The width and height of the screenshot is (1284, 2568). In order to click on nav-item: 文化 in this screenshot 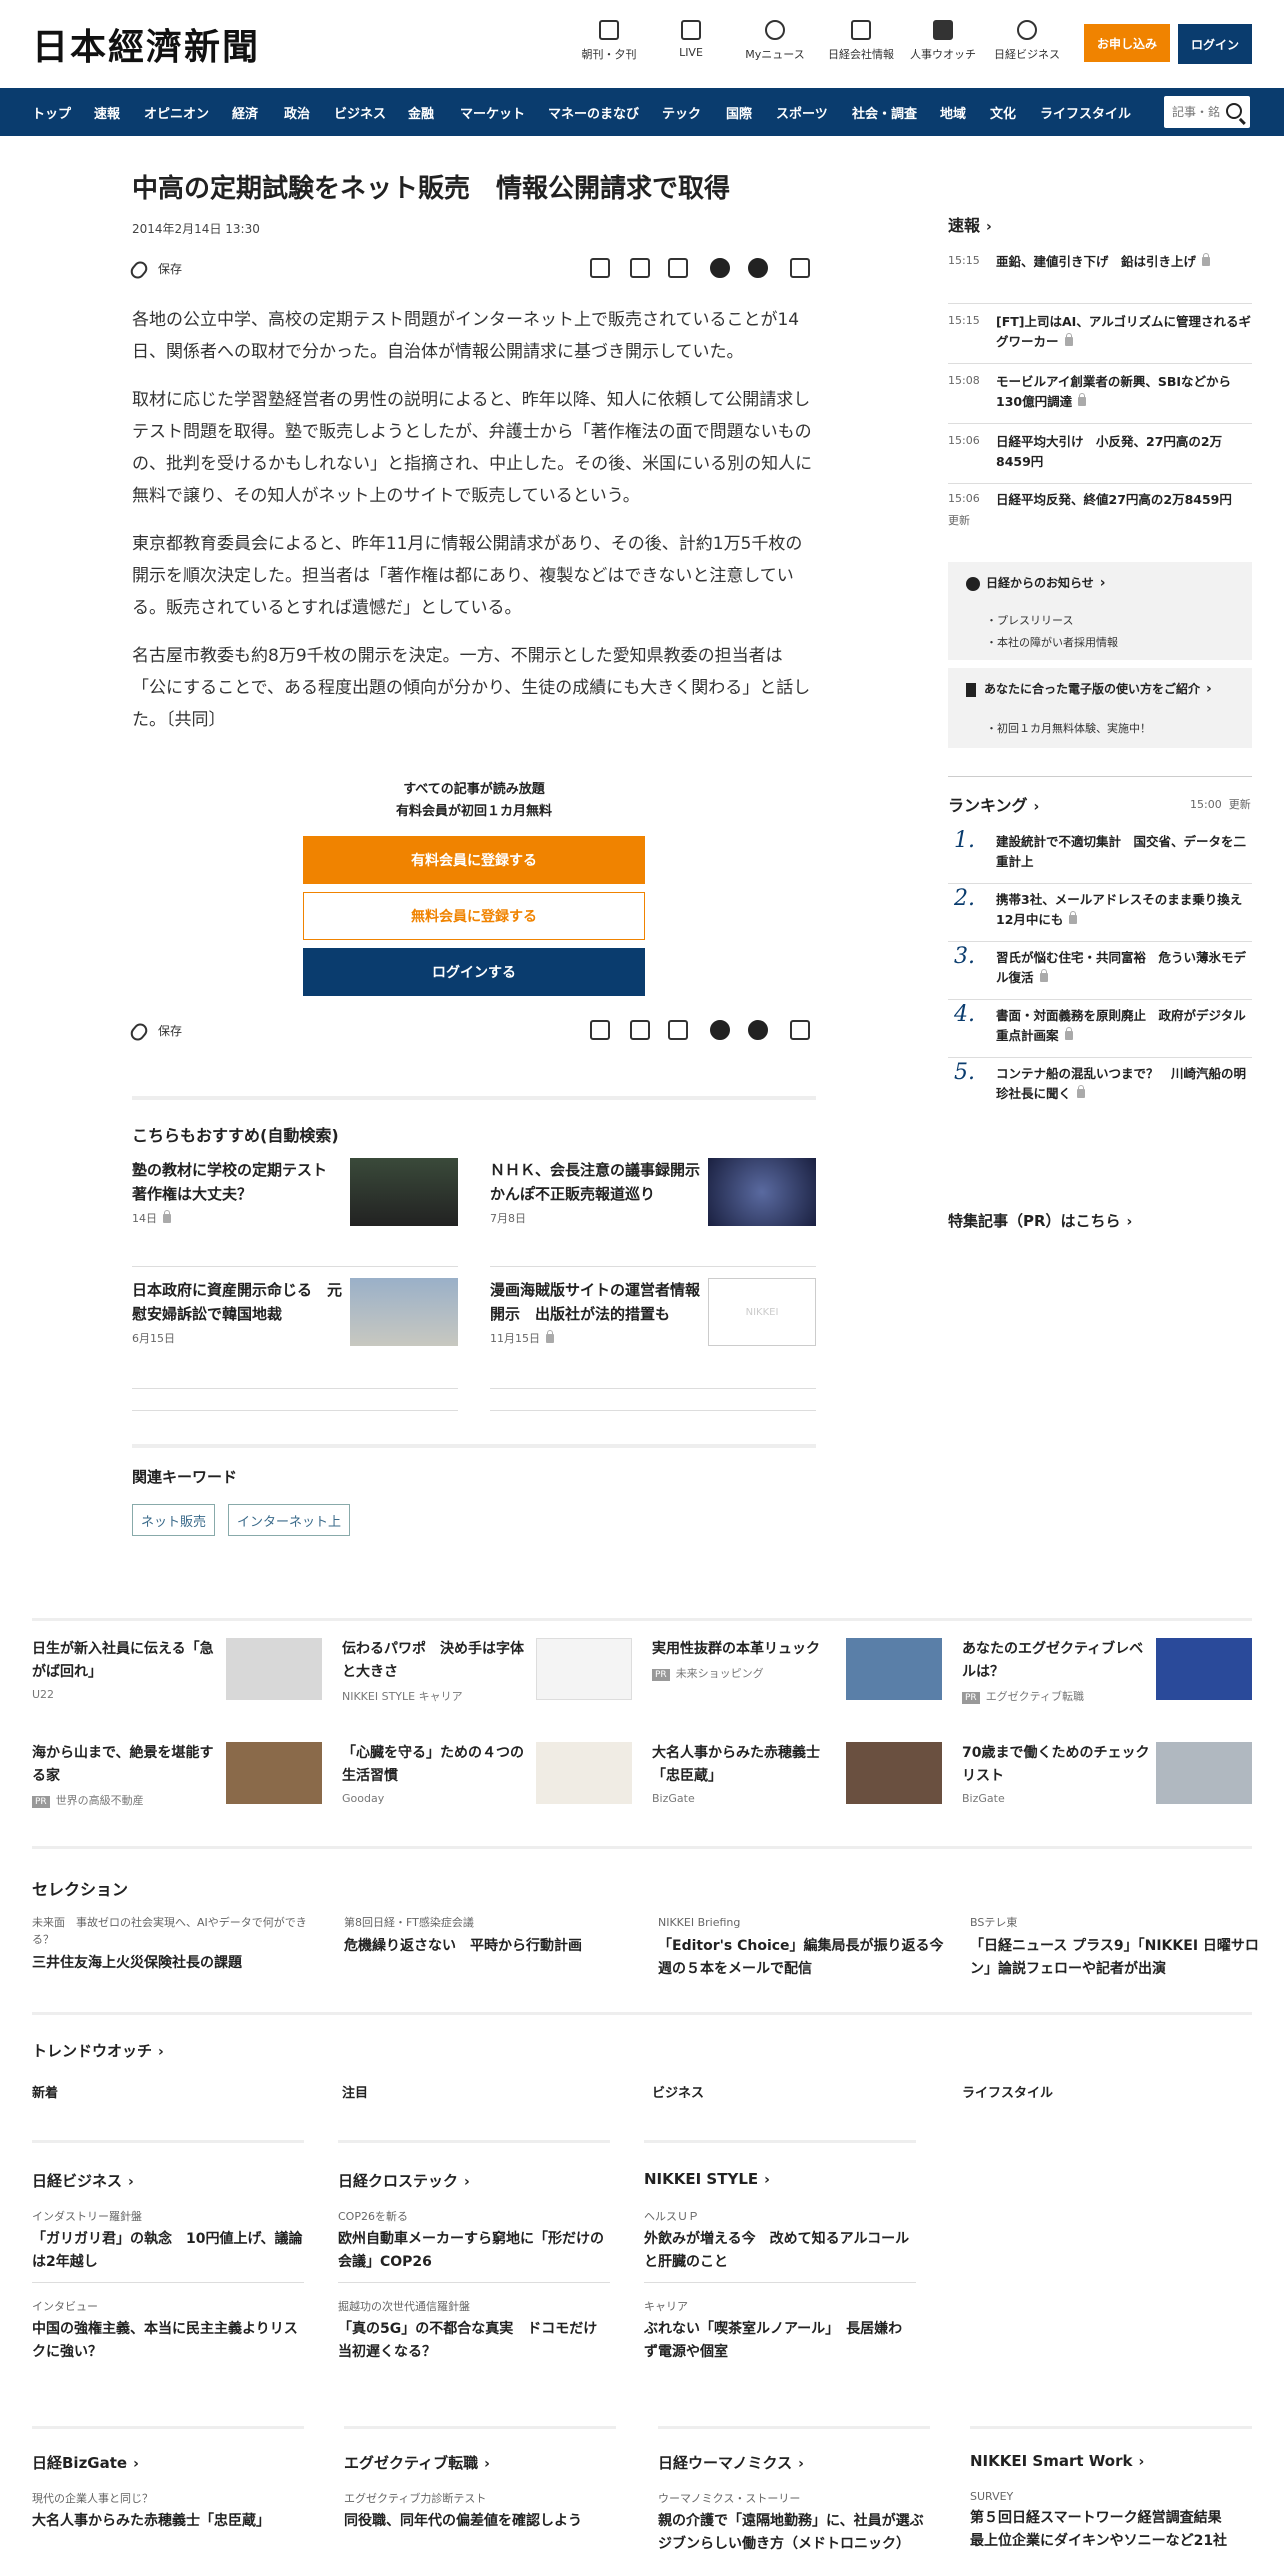, I will do `click(1003, 112)`.